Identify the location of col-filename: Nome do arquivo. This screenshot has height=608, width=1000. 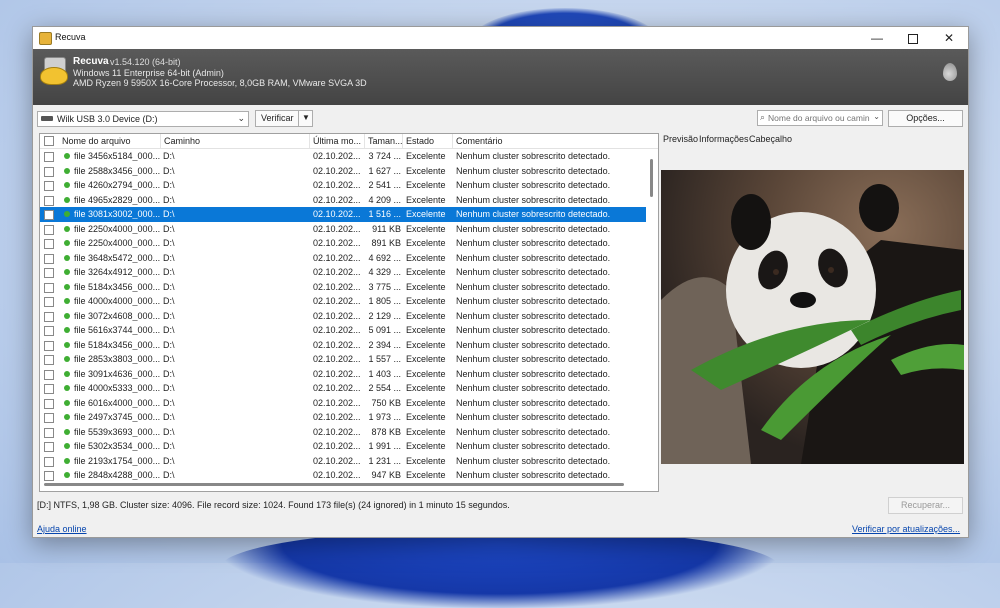
(96, 141).